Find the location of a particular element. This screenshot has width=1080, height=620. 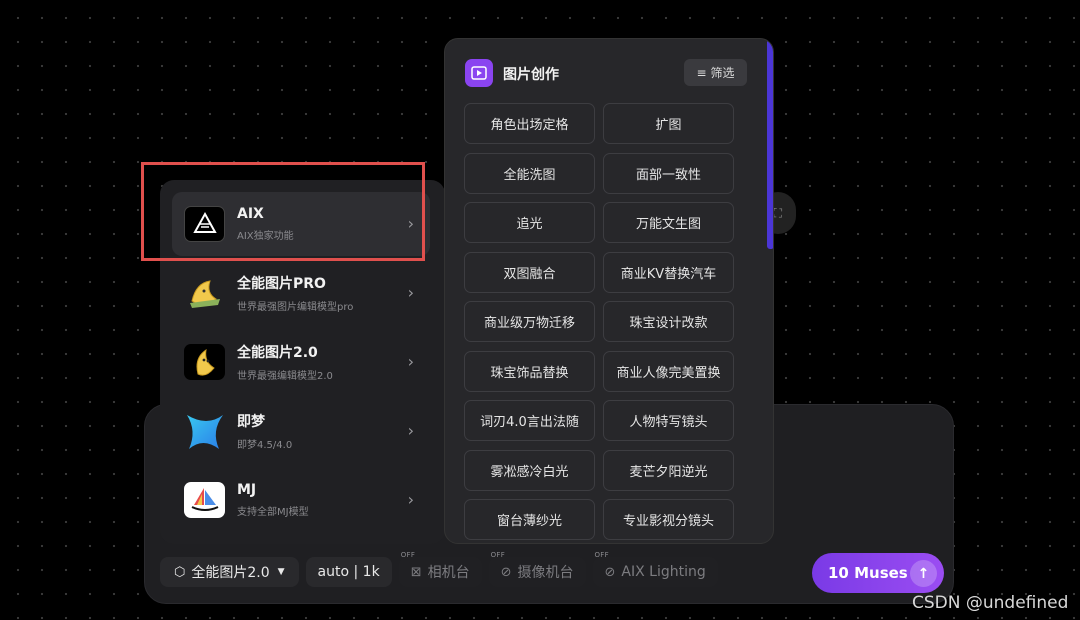

creation-item: 面部一致性 is located at coordinates (668, 173).